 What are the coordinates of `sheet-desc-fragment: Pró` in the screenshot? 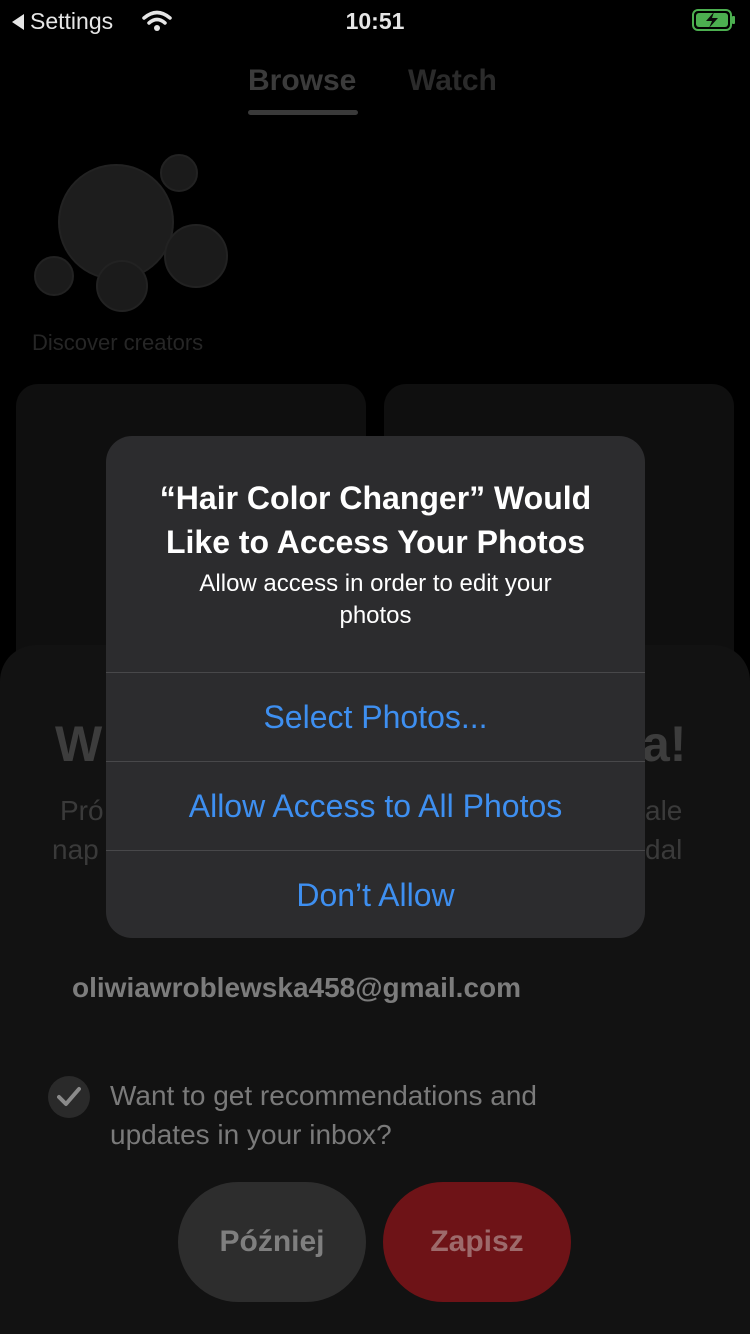 It's located at (82, 810).